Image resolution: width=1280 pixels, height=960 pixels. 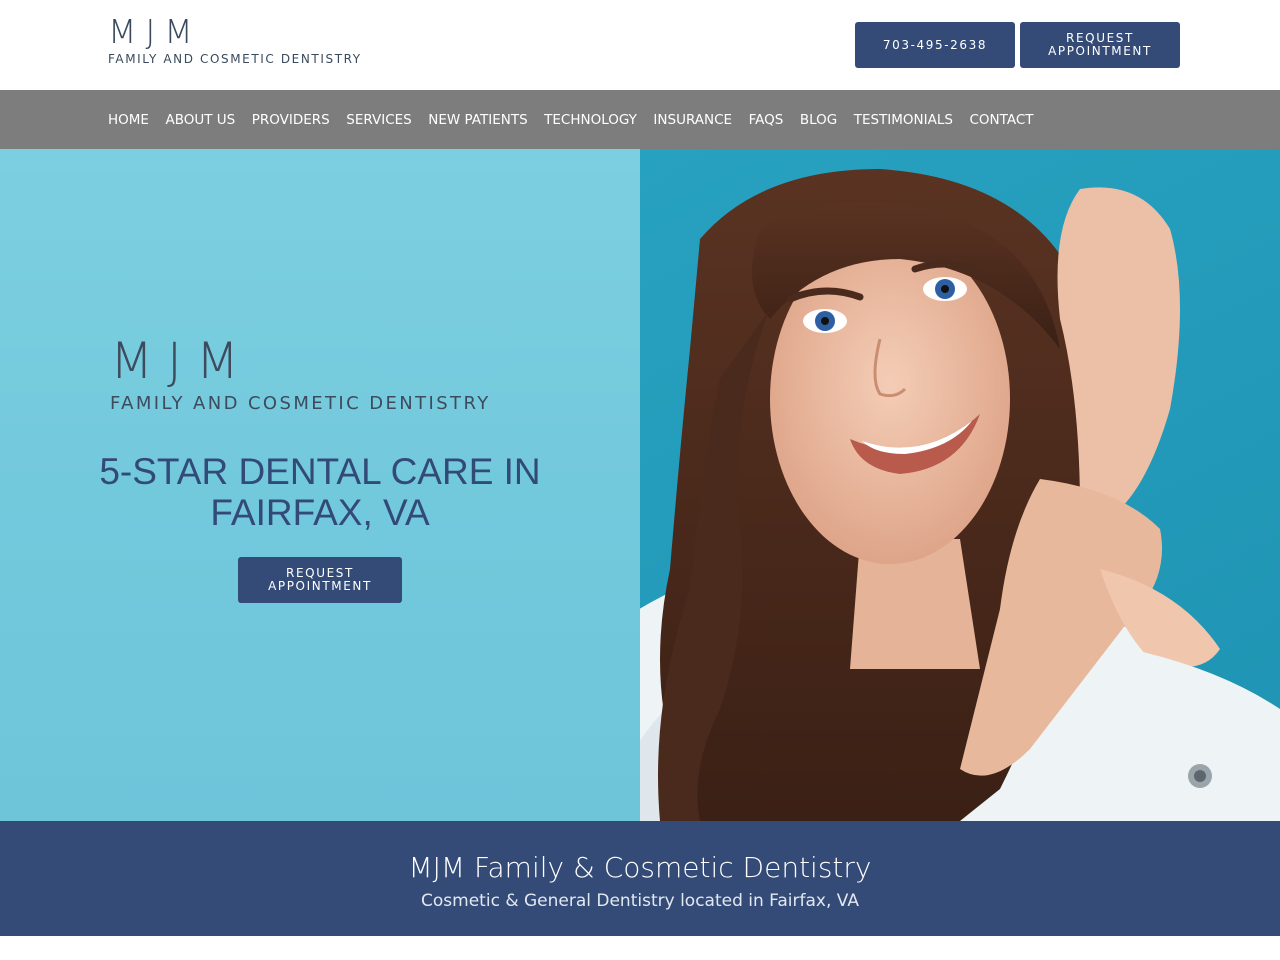 What do you see at coordinates (291, 120) in the screenshot?
I see `nav-item-providers: PROVIDERS` at bounding box center [291, 120].